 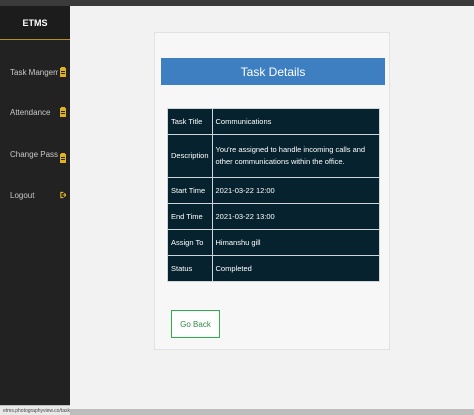 I want to click on table-row: Start Time 2021-03-22 12:00, so click(x=274, y=190).